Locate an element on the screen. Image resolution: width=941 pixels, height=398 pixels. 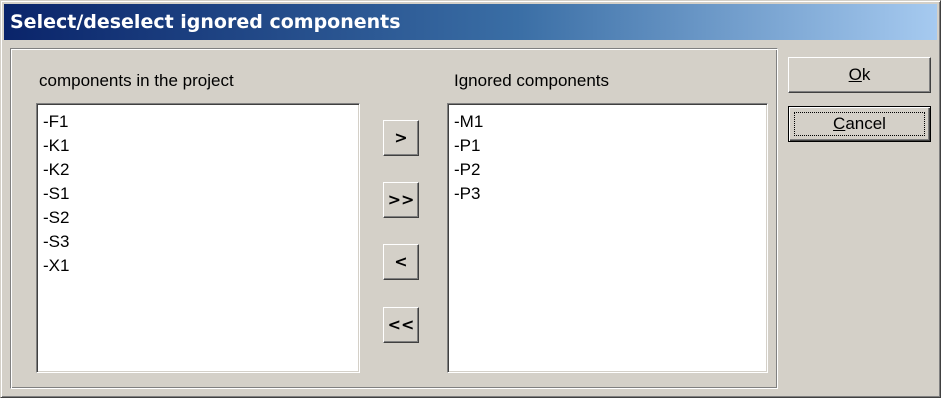
list-item: -K1 is located at coordinates (201, 146).